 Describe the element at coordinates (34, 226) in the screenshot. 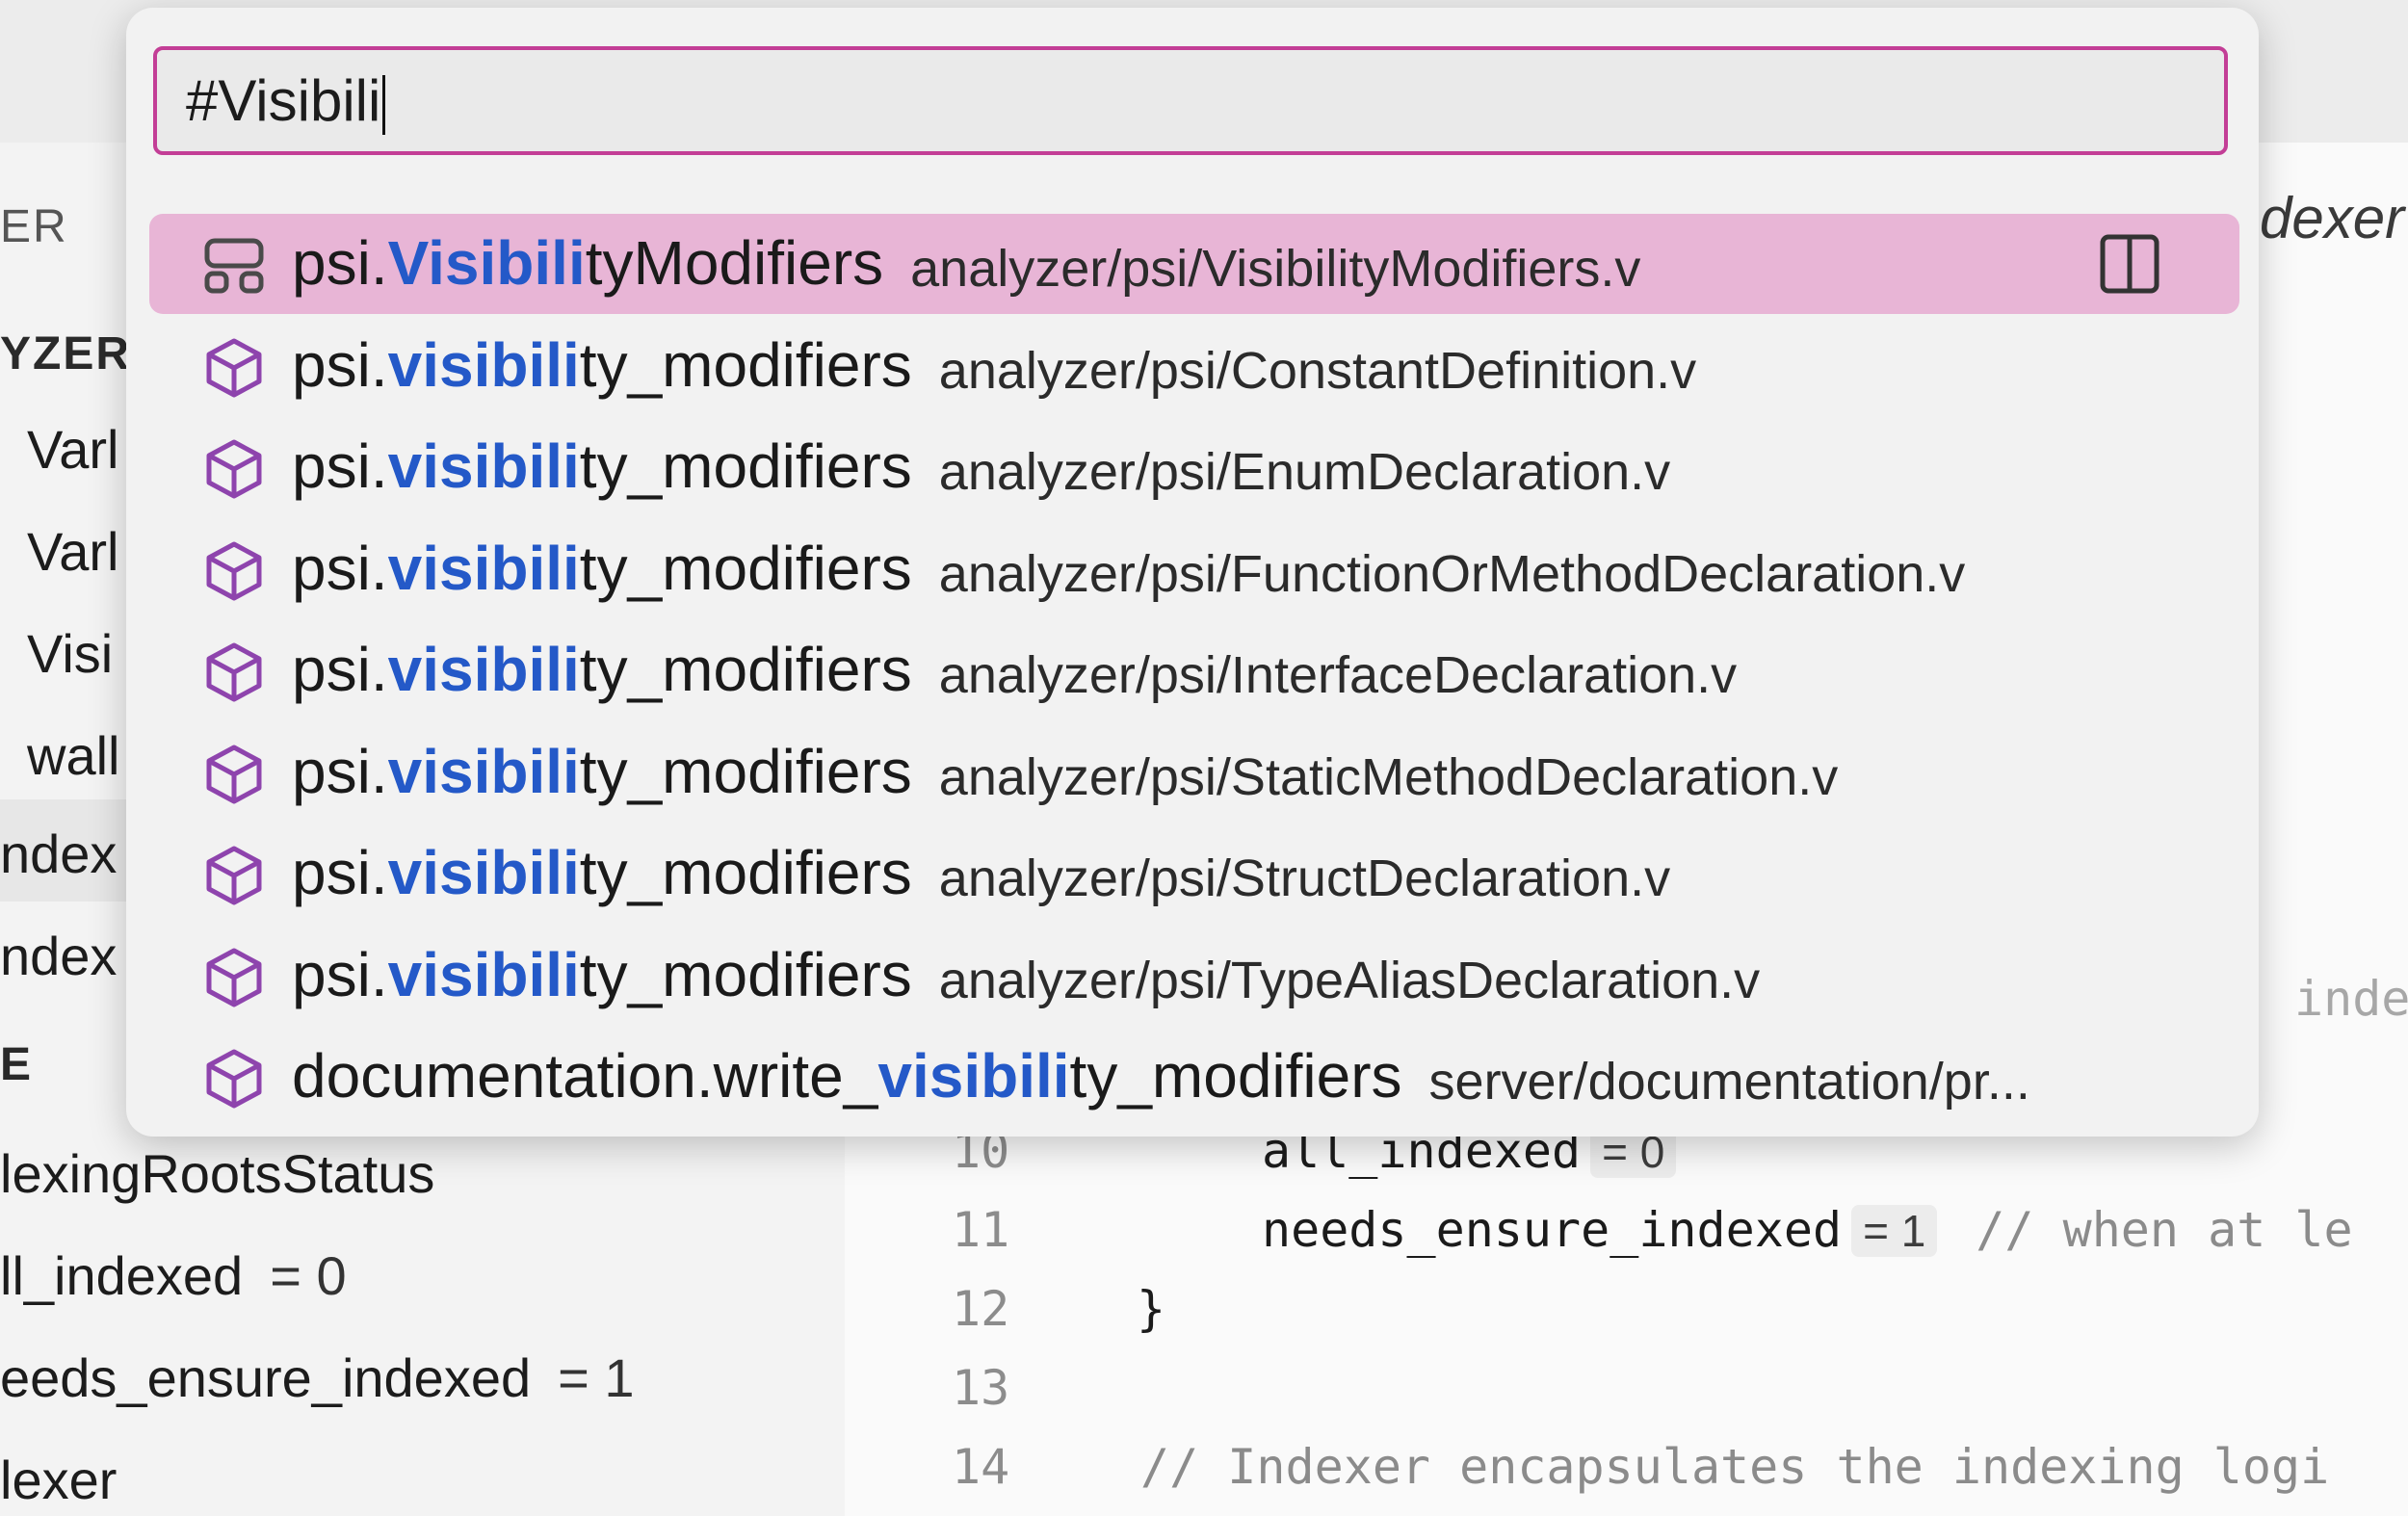

I see `sidebar-header-er: ER` at that location.